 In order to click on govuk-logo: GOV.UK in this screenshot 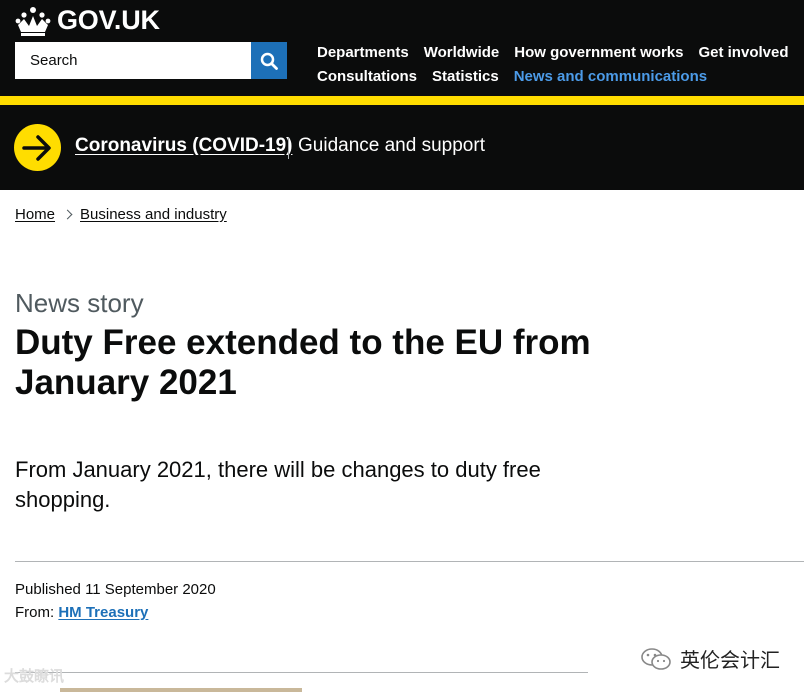, I will do `click(87, 20)`.